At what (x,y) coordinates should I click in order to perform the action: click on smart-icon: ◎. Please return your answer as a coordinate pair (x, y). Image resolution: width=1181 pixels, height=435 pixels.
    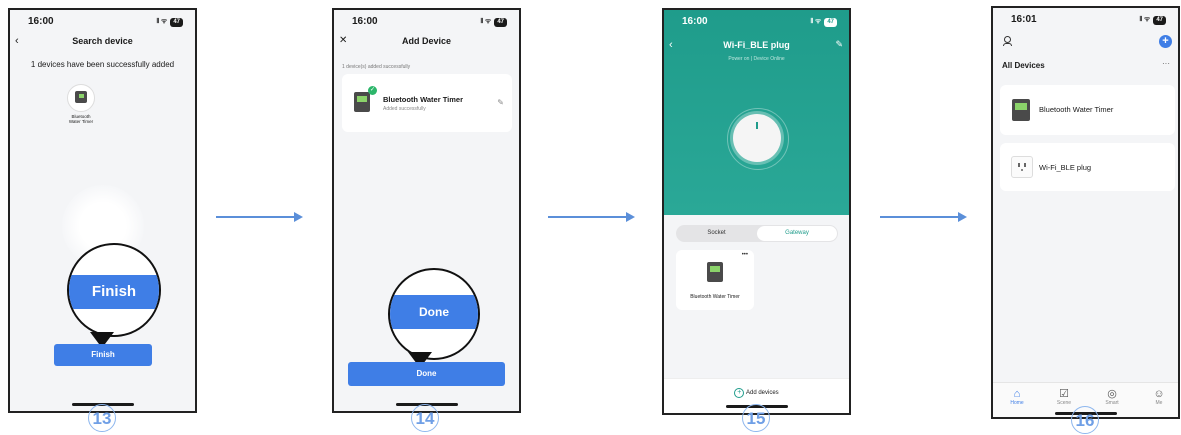
    Looking at the image, I should click on (1112, 394).